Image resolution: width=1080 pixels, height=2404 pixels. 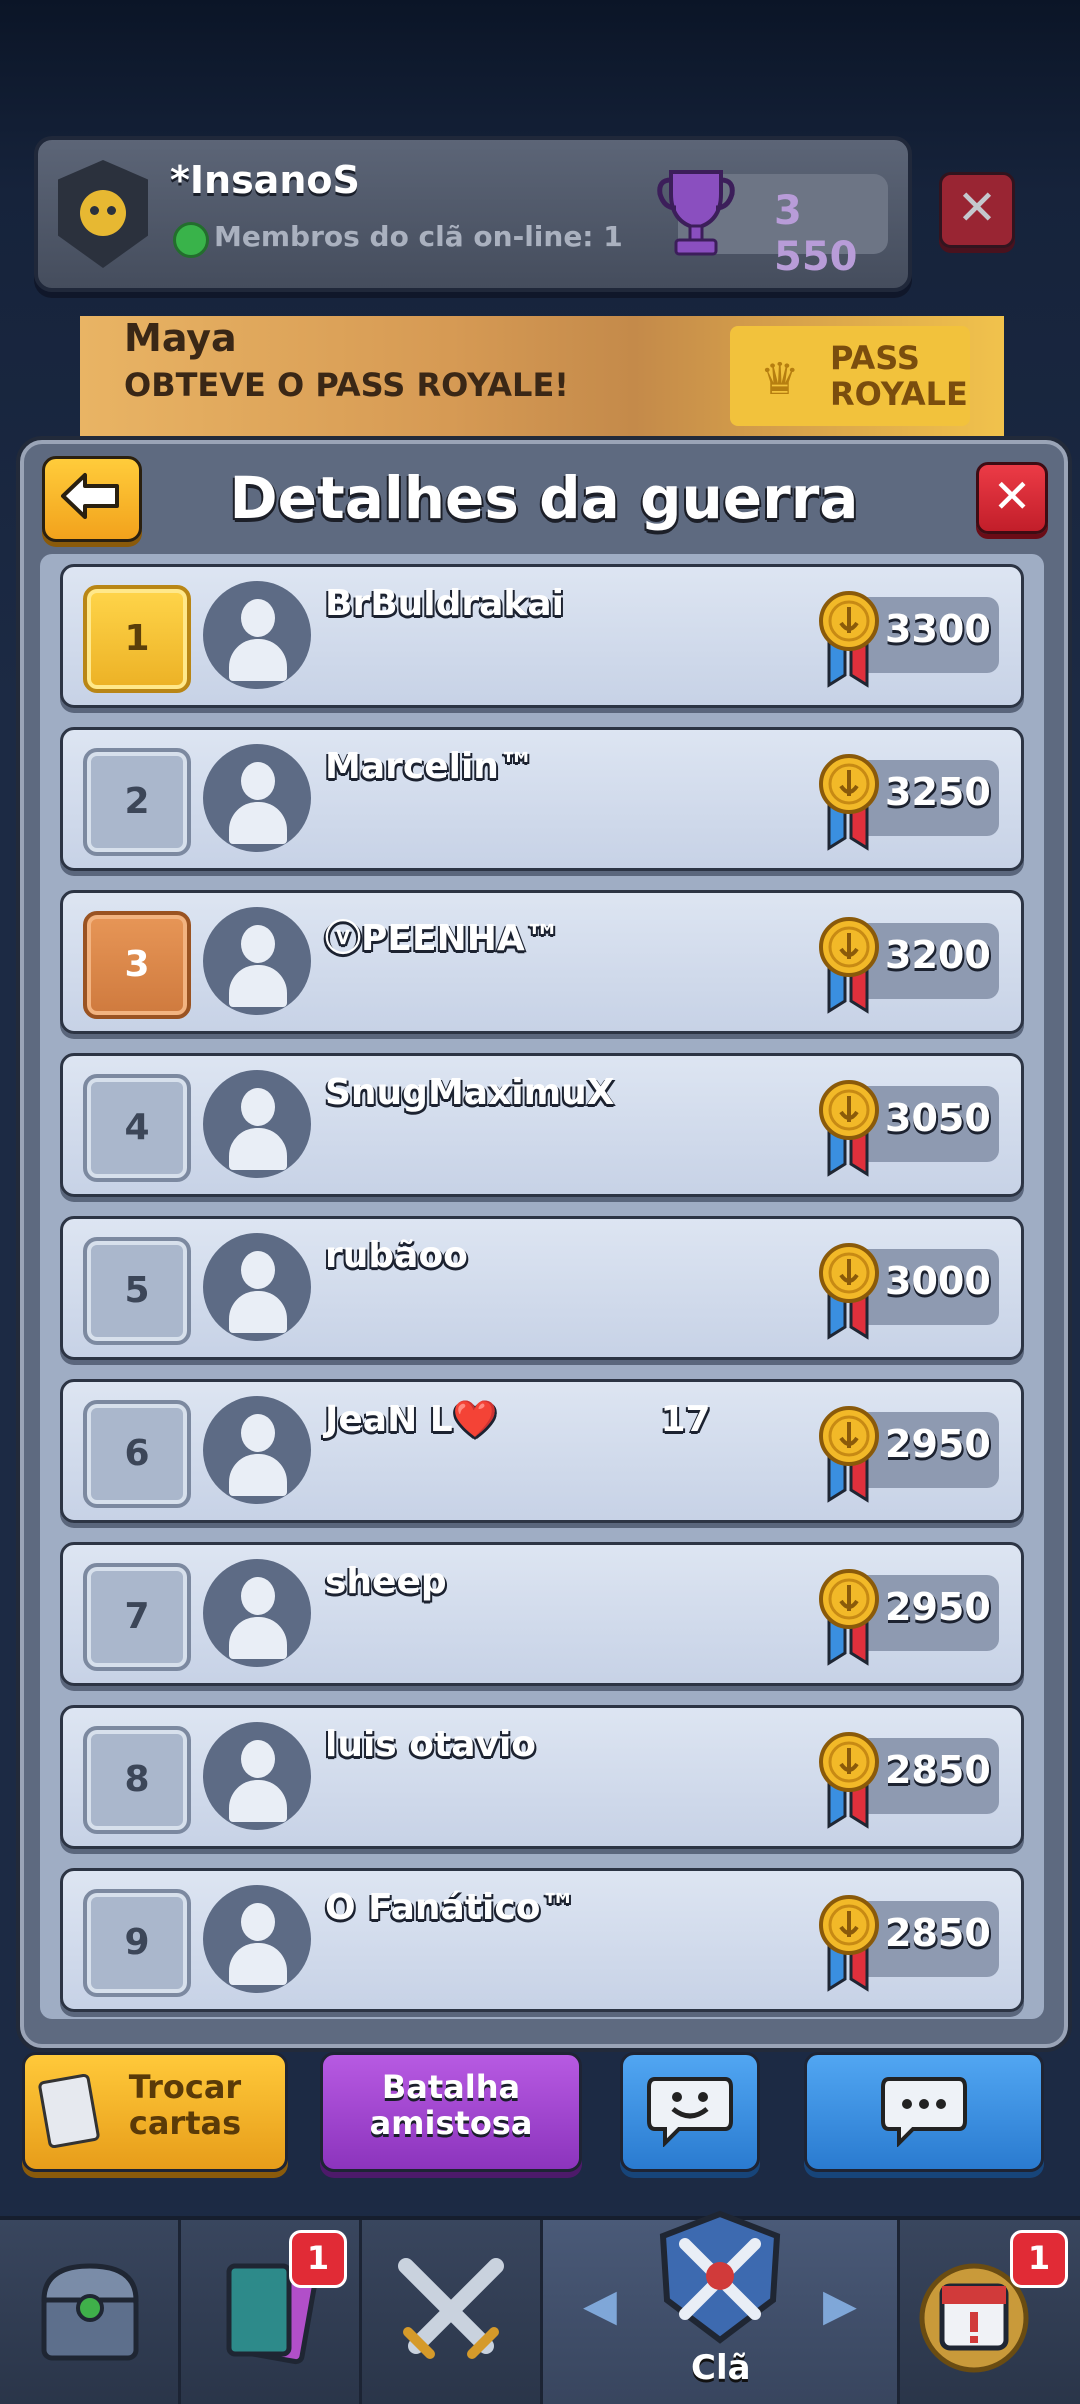 What do you see at coordinates (600, 2305) in the screenshot?
I see `nav-left-arrow-icon: ◀` at bounding box center [600, 2305].